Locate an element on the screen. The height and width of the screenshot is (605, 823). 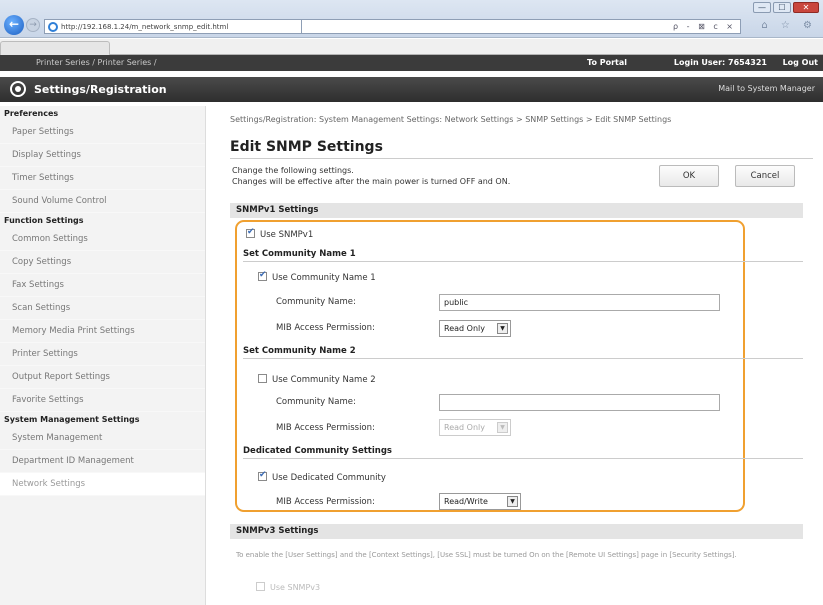
mib-access-3-select: Read/Write ▼ is located at coordinates (480, 501).